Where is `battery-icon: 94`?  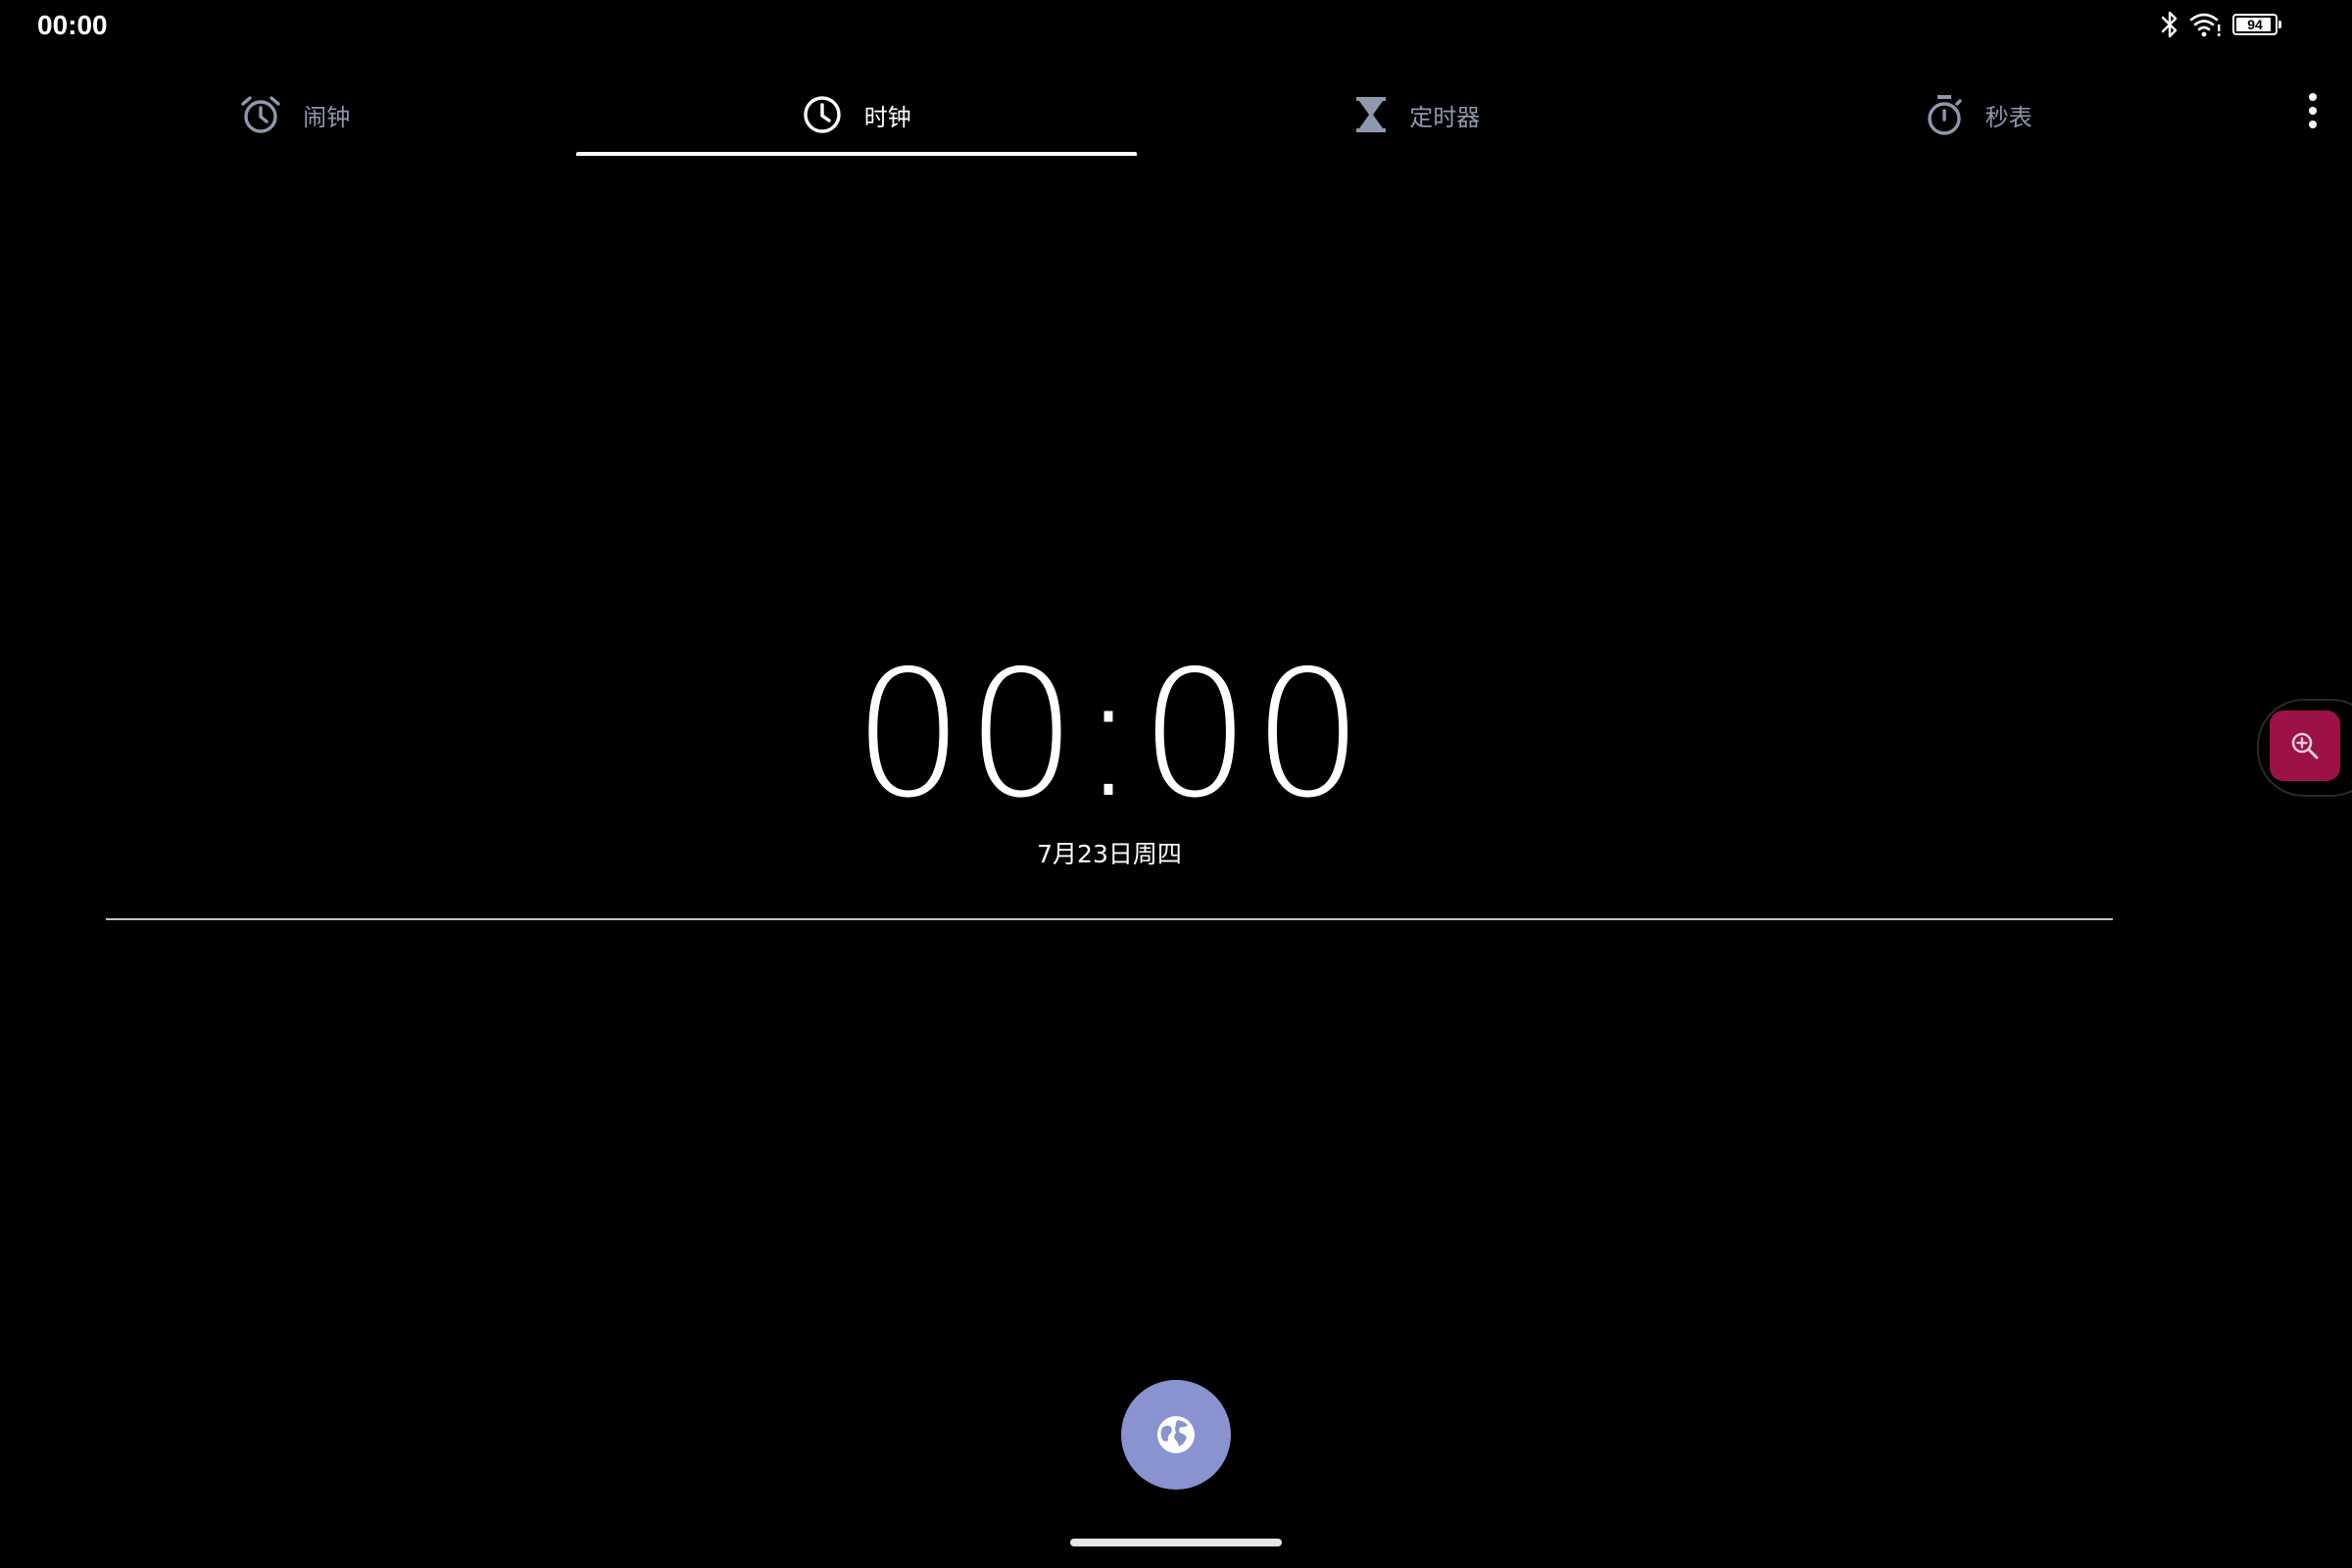
battery-icon: 94 is located at coordinates (2256, 24).